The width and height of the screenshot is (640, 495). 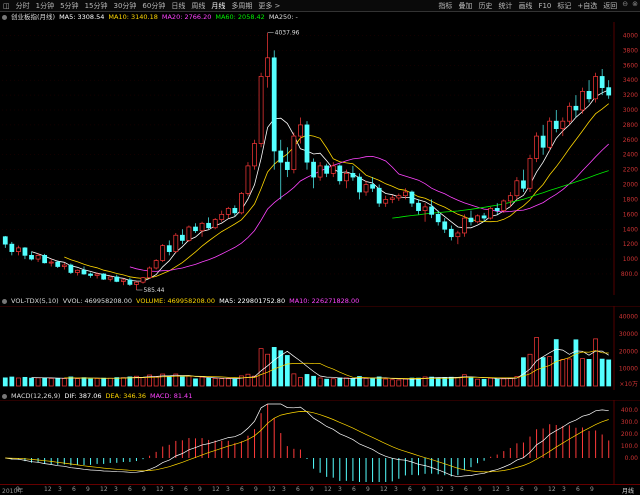 What do you see at coordinates (153, 6) in the screenshot?
I see `period-tab-5: 60分钟` at bounding box center [153, 6].